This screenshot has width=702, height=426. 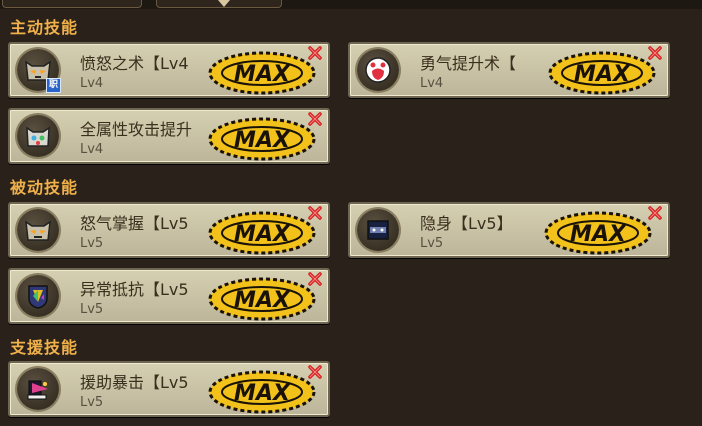 I want to click on support-crit-icon, so click(x=38, y=389).